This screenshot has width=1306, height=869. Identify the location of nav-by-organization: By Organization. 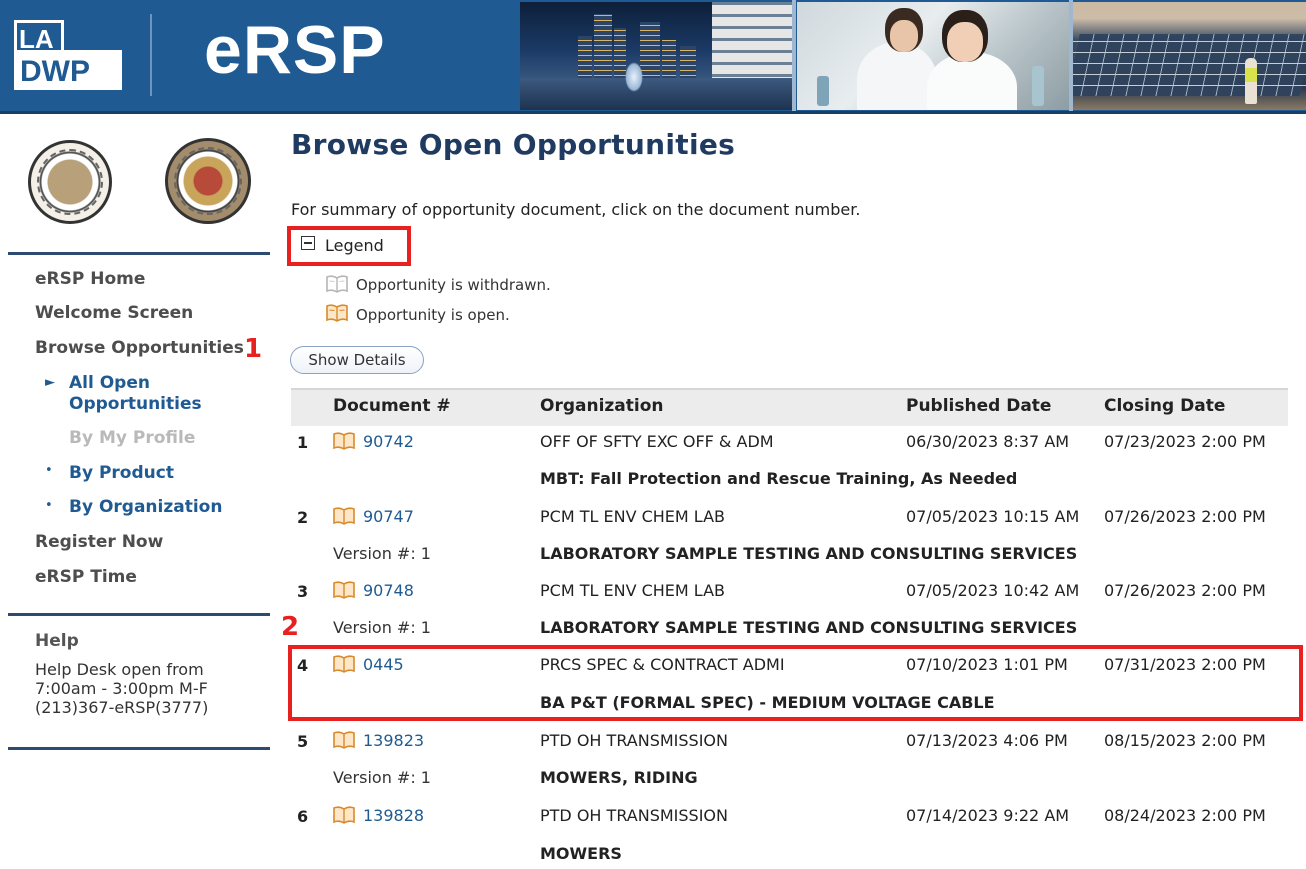
(145, 507).